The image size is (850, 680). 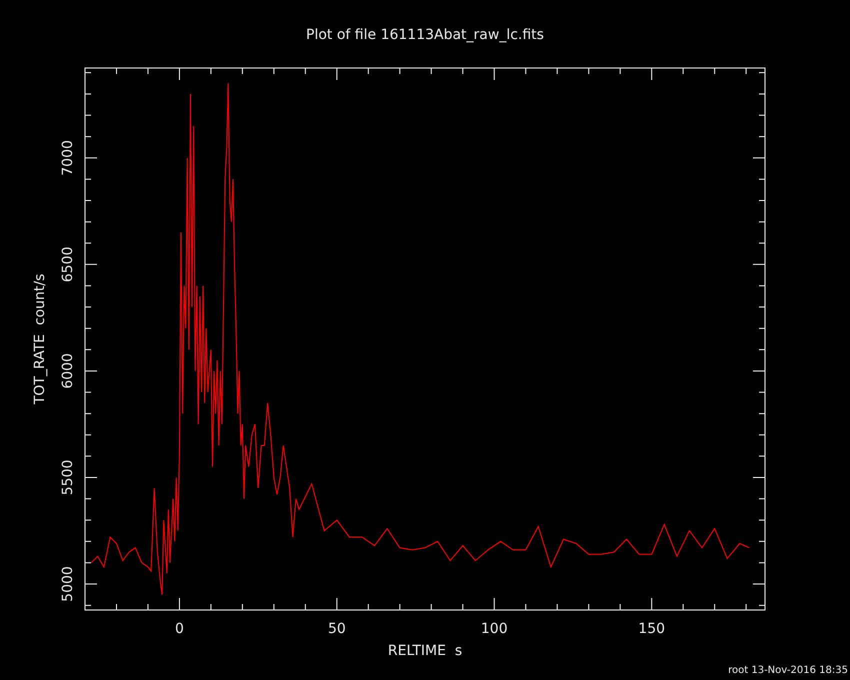 I want to click on y-axis-label: TOT_RATE count/s, so click(x=40, y=339).